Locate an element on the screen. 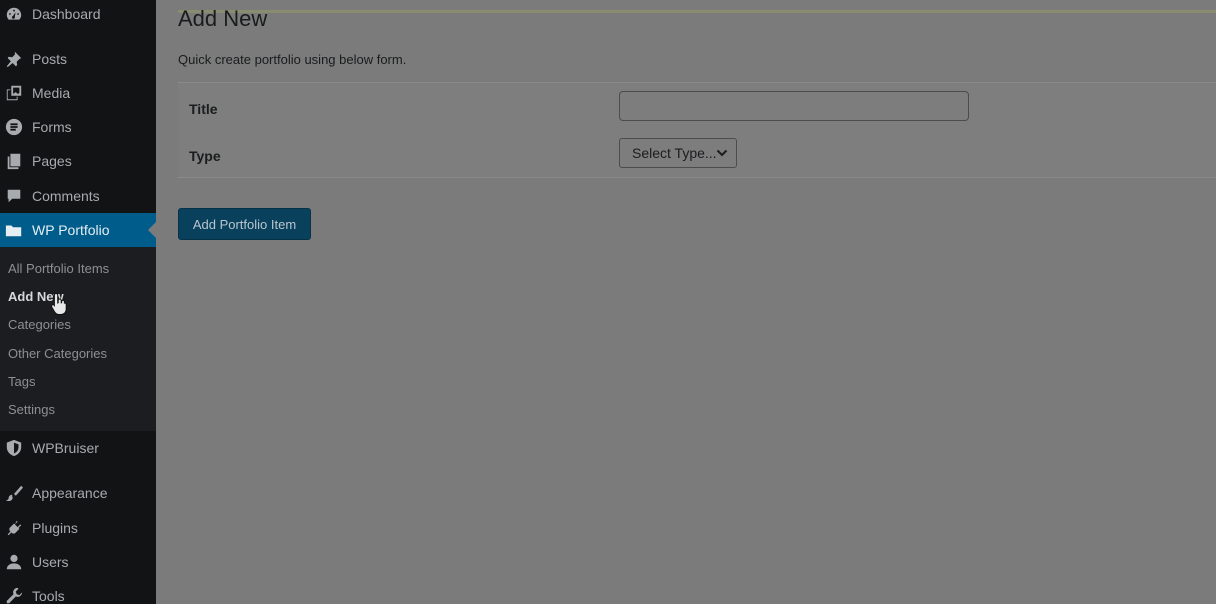  menu-posts: Posts is located at coordinates (78, 59).